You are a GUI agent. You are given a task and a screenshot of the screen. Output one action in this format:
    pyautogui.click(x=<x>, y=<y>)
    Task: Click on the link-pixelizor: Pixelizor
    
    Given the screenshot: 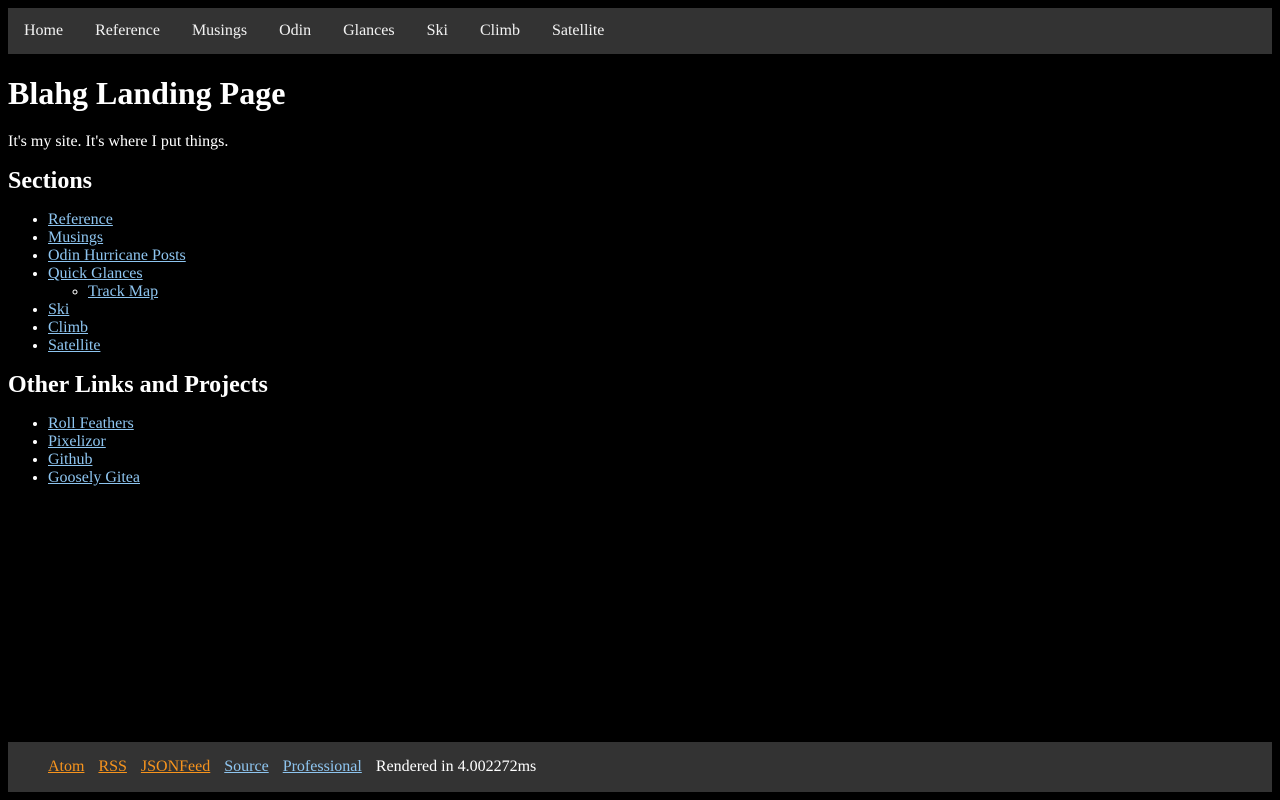 What is the action you would take?
    pyautogui.click(x=77, y=441)
    